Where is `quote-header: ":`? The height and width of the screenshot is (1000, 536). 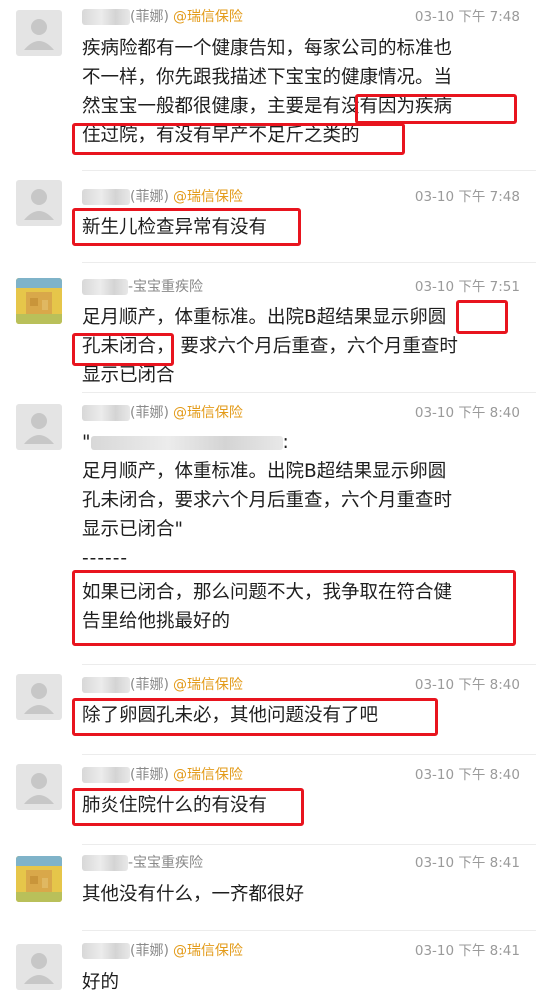
quote-header: ": is located at coordinates (185, 442).